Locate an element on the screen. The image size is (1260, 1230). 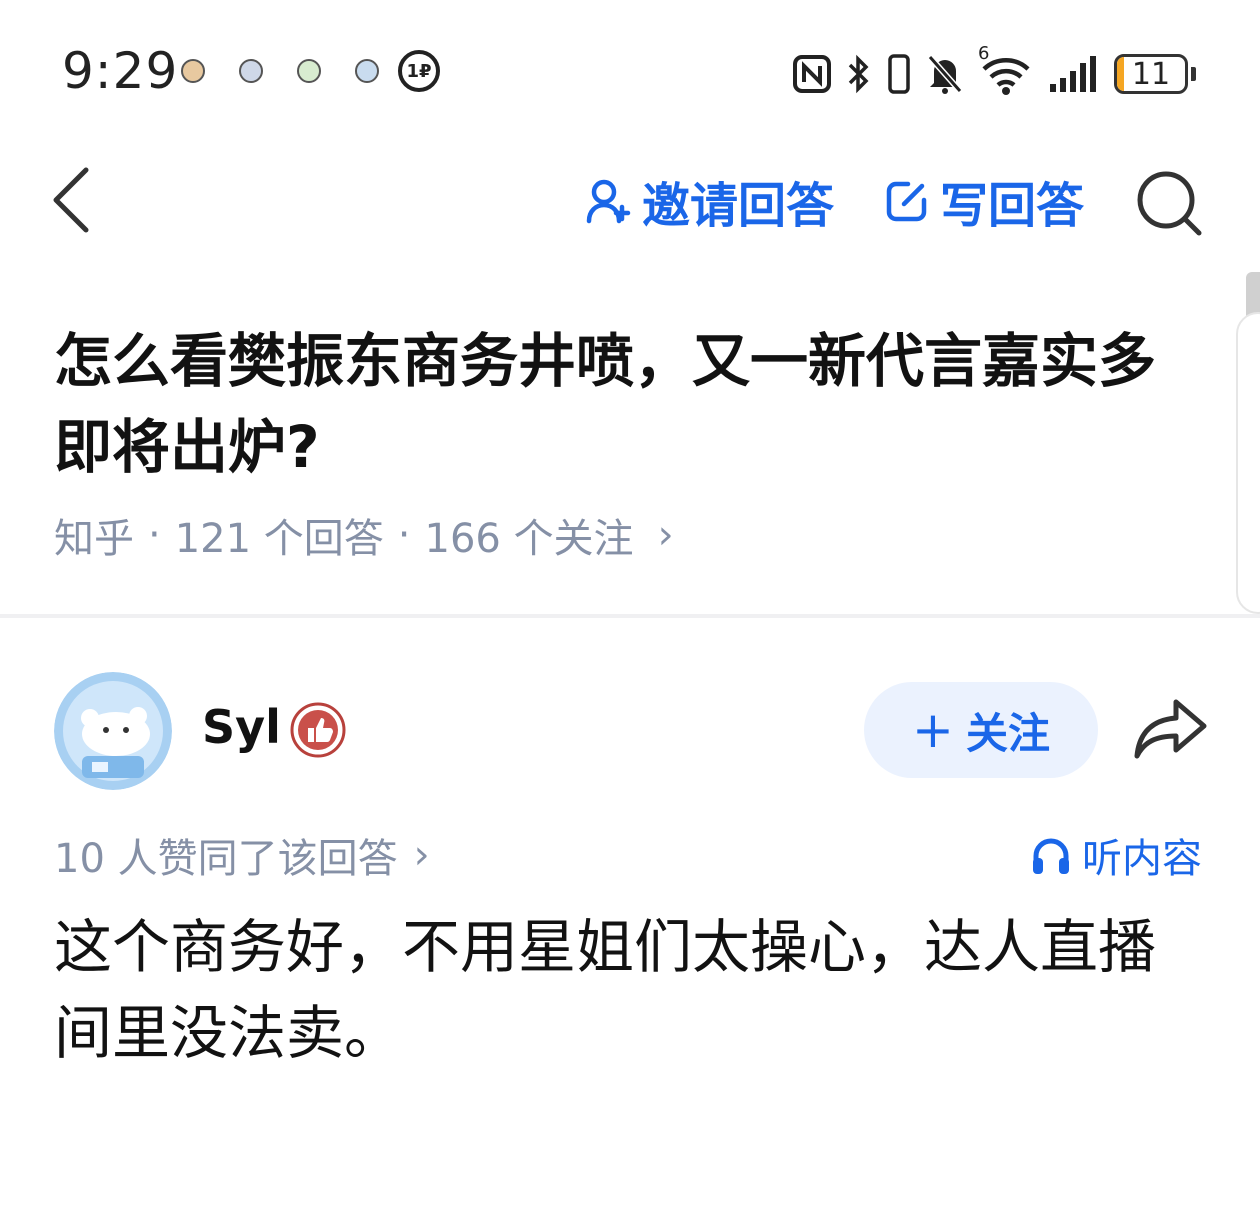
author-badge-icon is located at coordinates (318, 730).